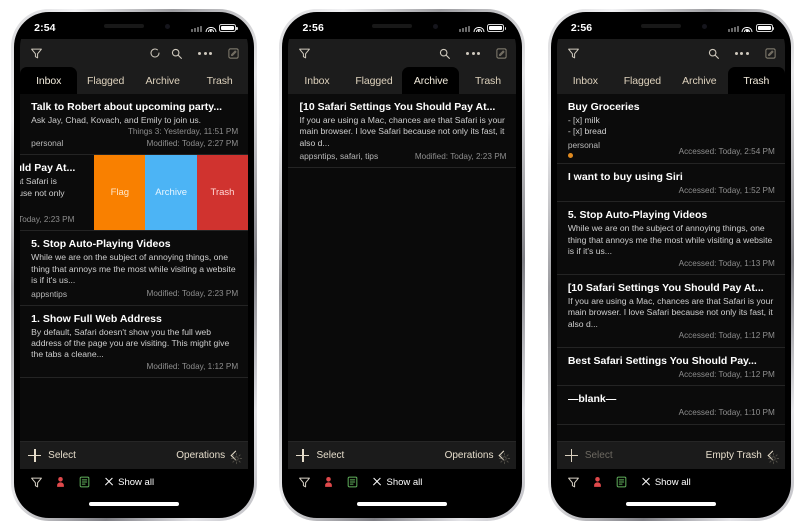 The width and height of the screenshot is (805, 530). Describe the element at coordinates (42, 187) in the screenshot. I see `list-row-body: that Safari iscause not only` at that location.